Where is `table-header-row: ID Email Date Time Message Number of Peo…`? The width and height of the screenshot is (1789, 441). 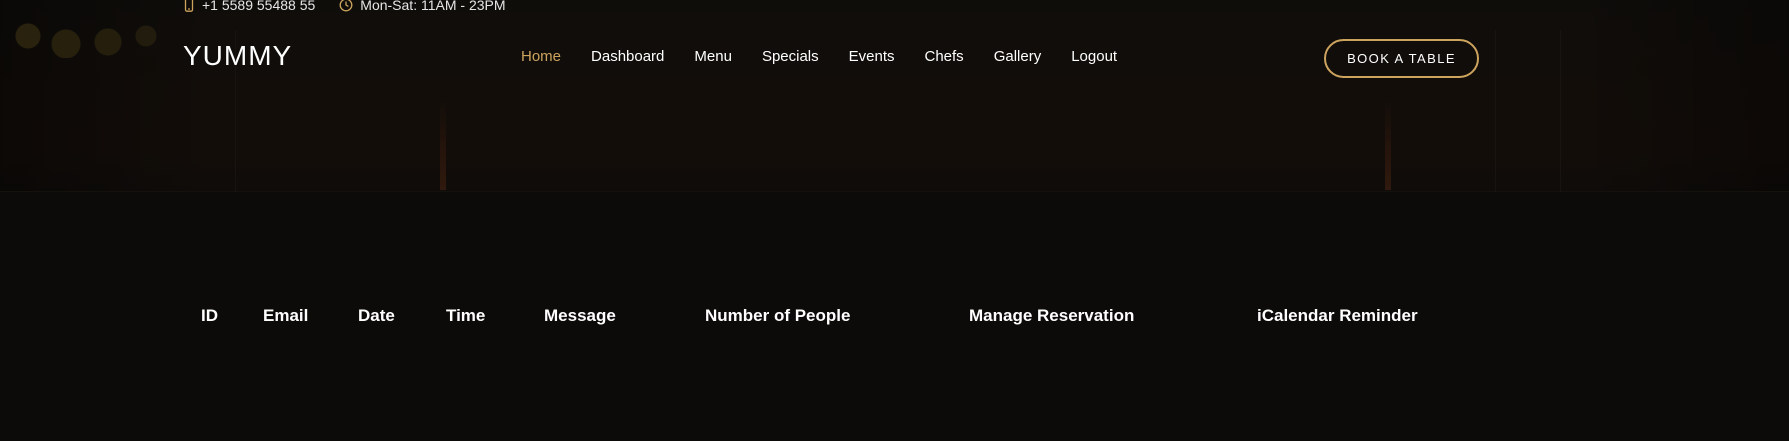 table-header-row: ID Email Date Time Message Number of Peo… is located at coordinates (811, 316).